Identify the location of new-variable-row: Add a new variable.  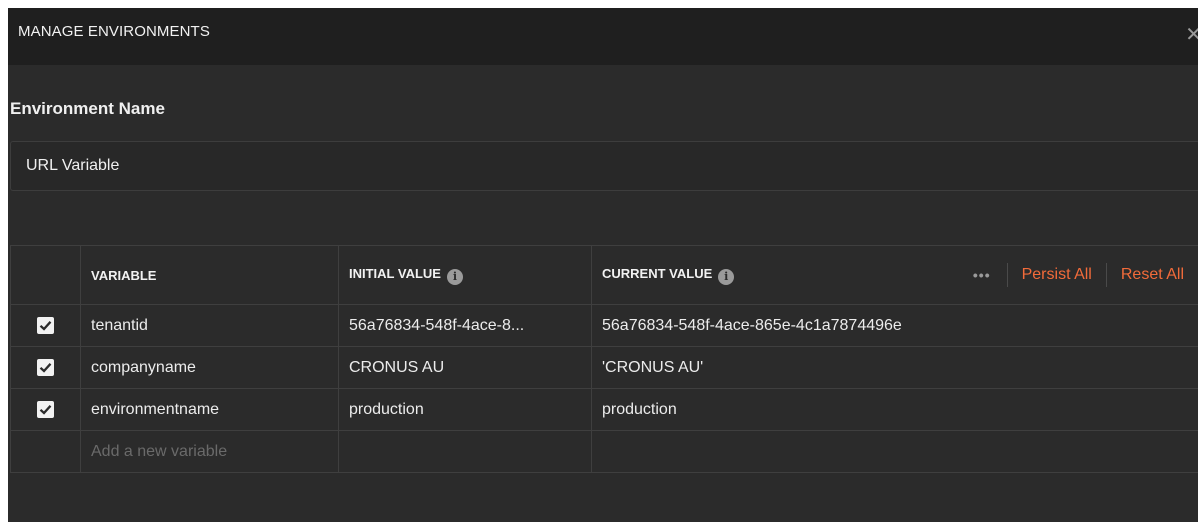
(604, 451).